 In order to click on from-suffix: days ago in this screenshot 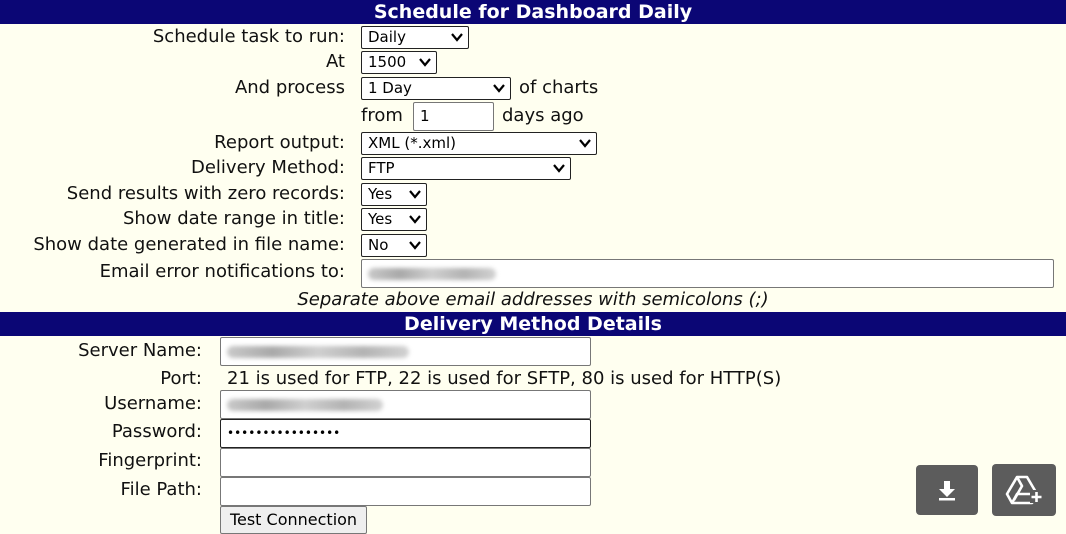, I will do `click(543, 115)`.